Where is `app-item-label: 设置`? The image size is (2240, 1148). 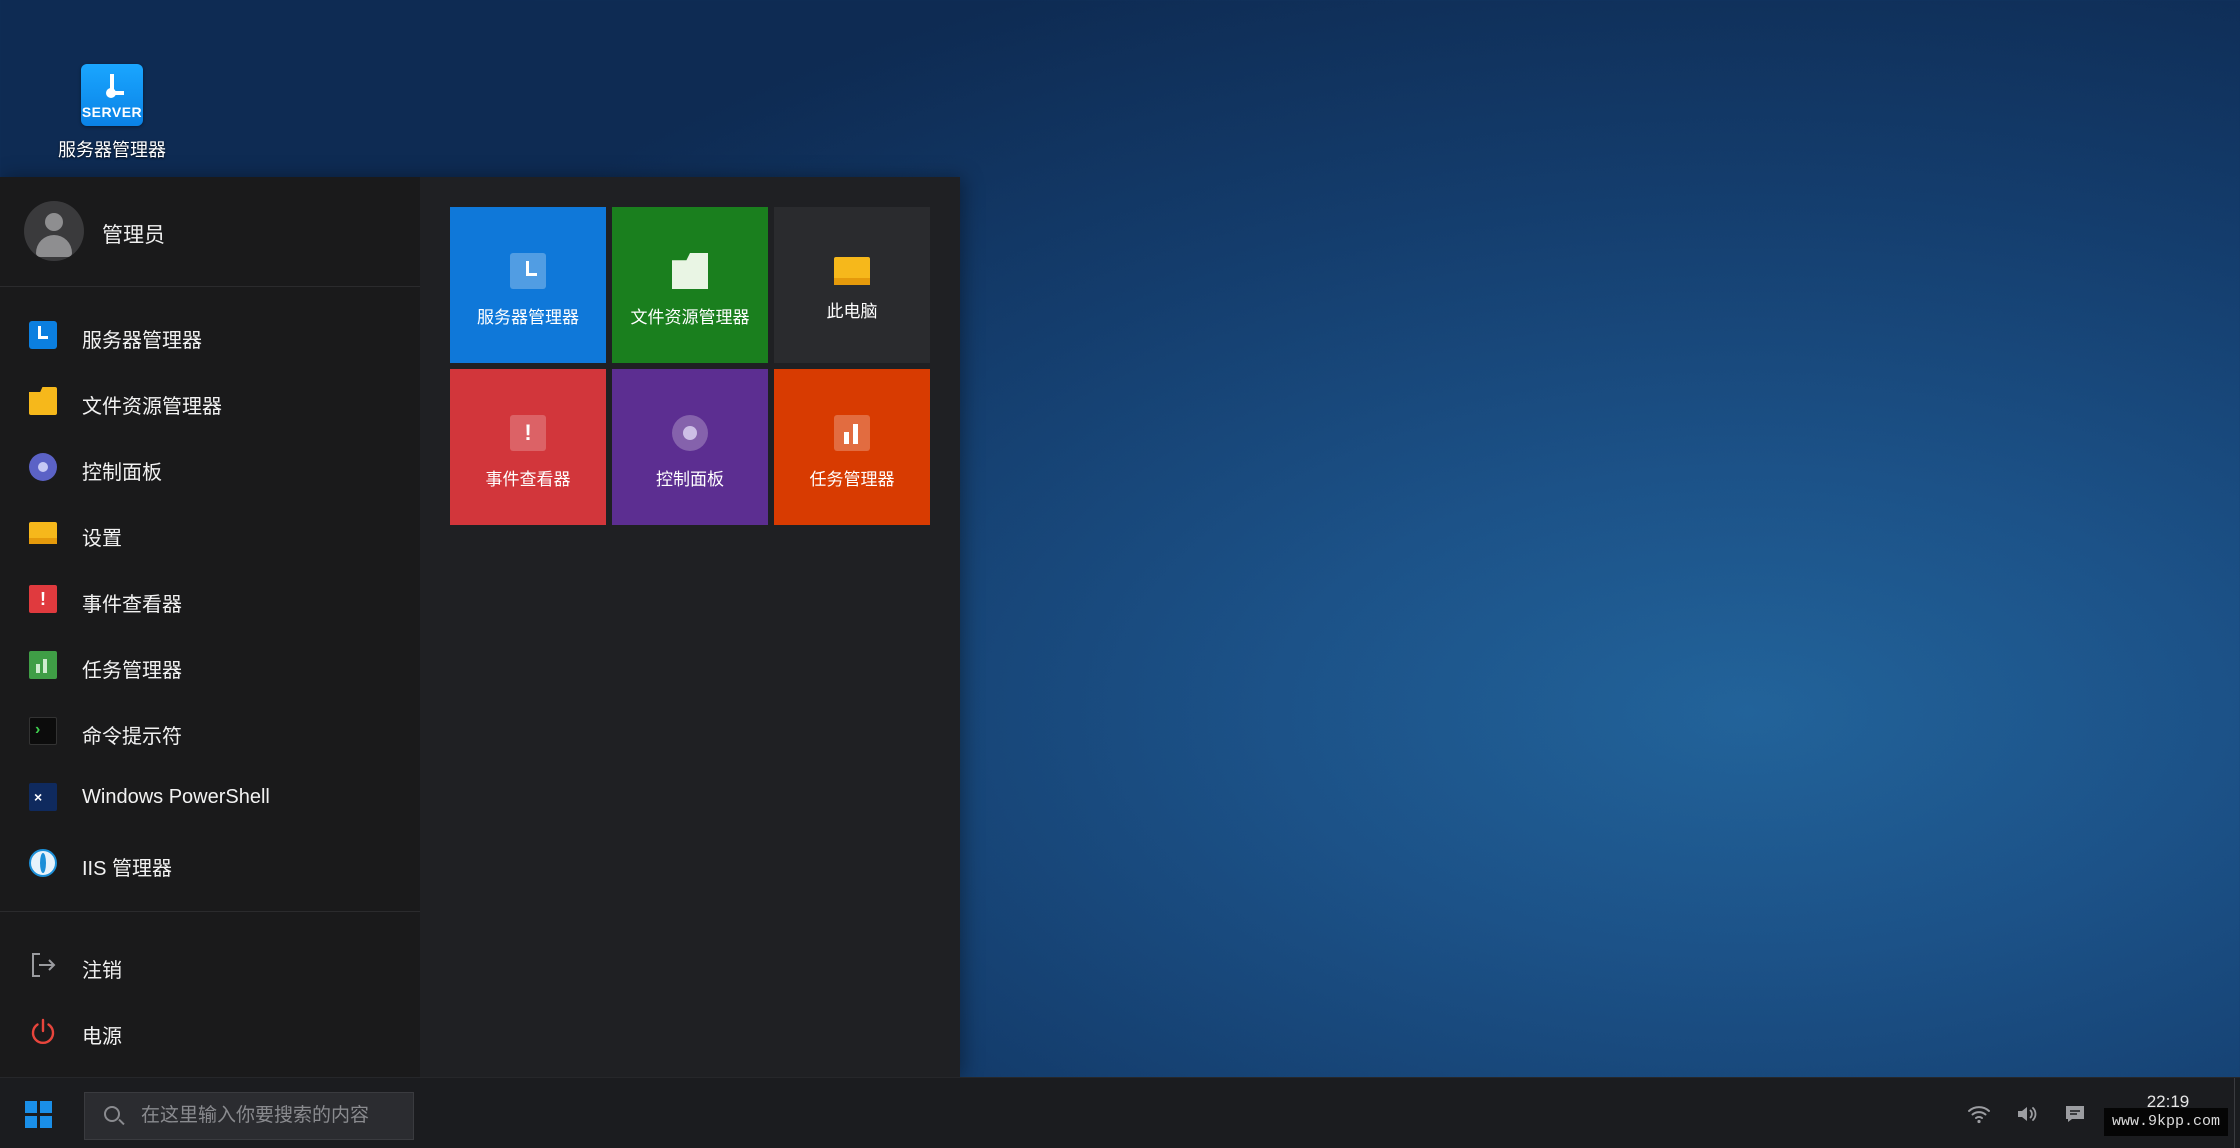
app-item-label: 设置 is located at coordinates (102, 539).